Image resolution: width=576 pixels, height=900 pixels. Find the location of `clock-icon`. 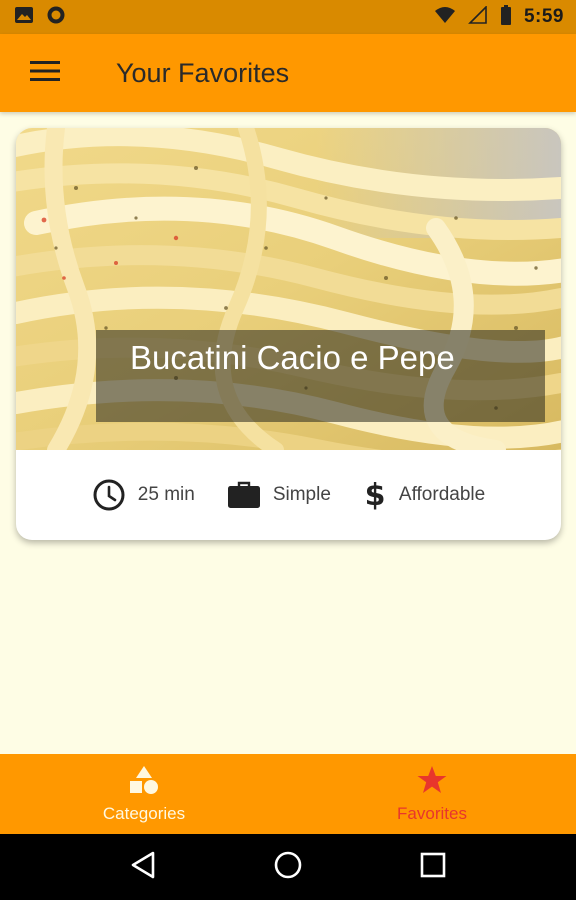

clock-icon is located at coordinates (109, 495).